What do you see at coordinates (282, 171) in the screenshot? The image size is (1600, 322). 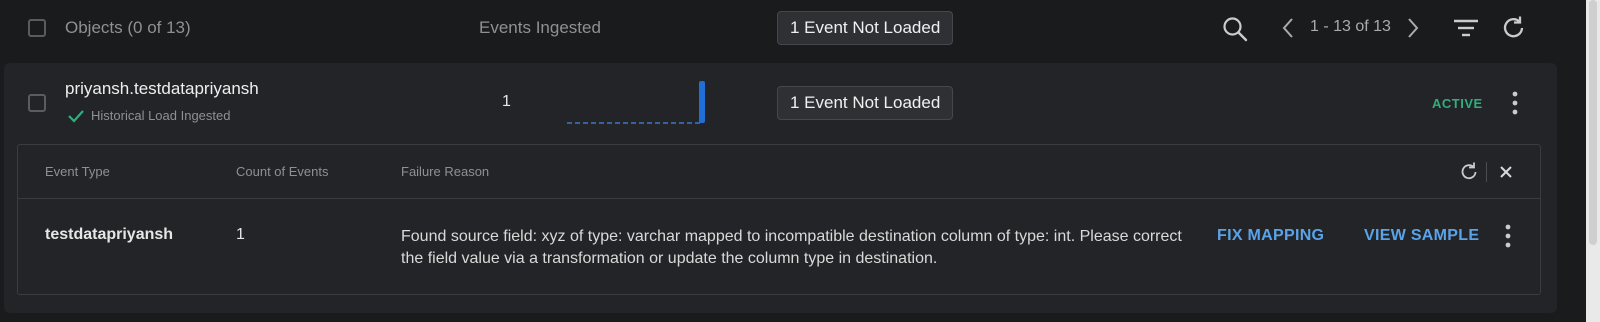 I see `column-header-count: Count of Events` at bounding box center [282, 171].